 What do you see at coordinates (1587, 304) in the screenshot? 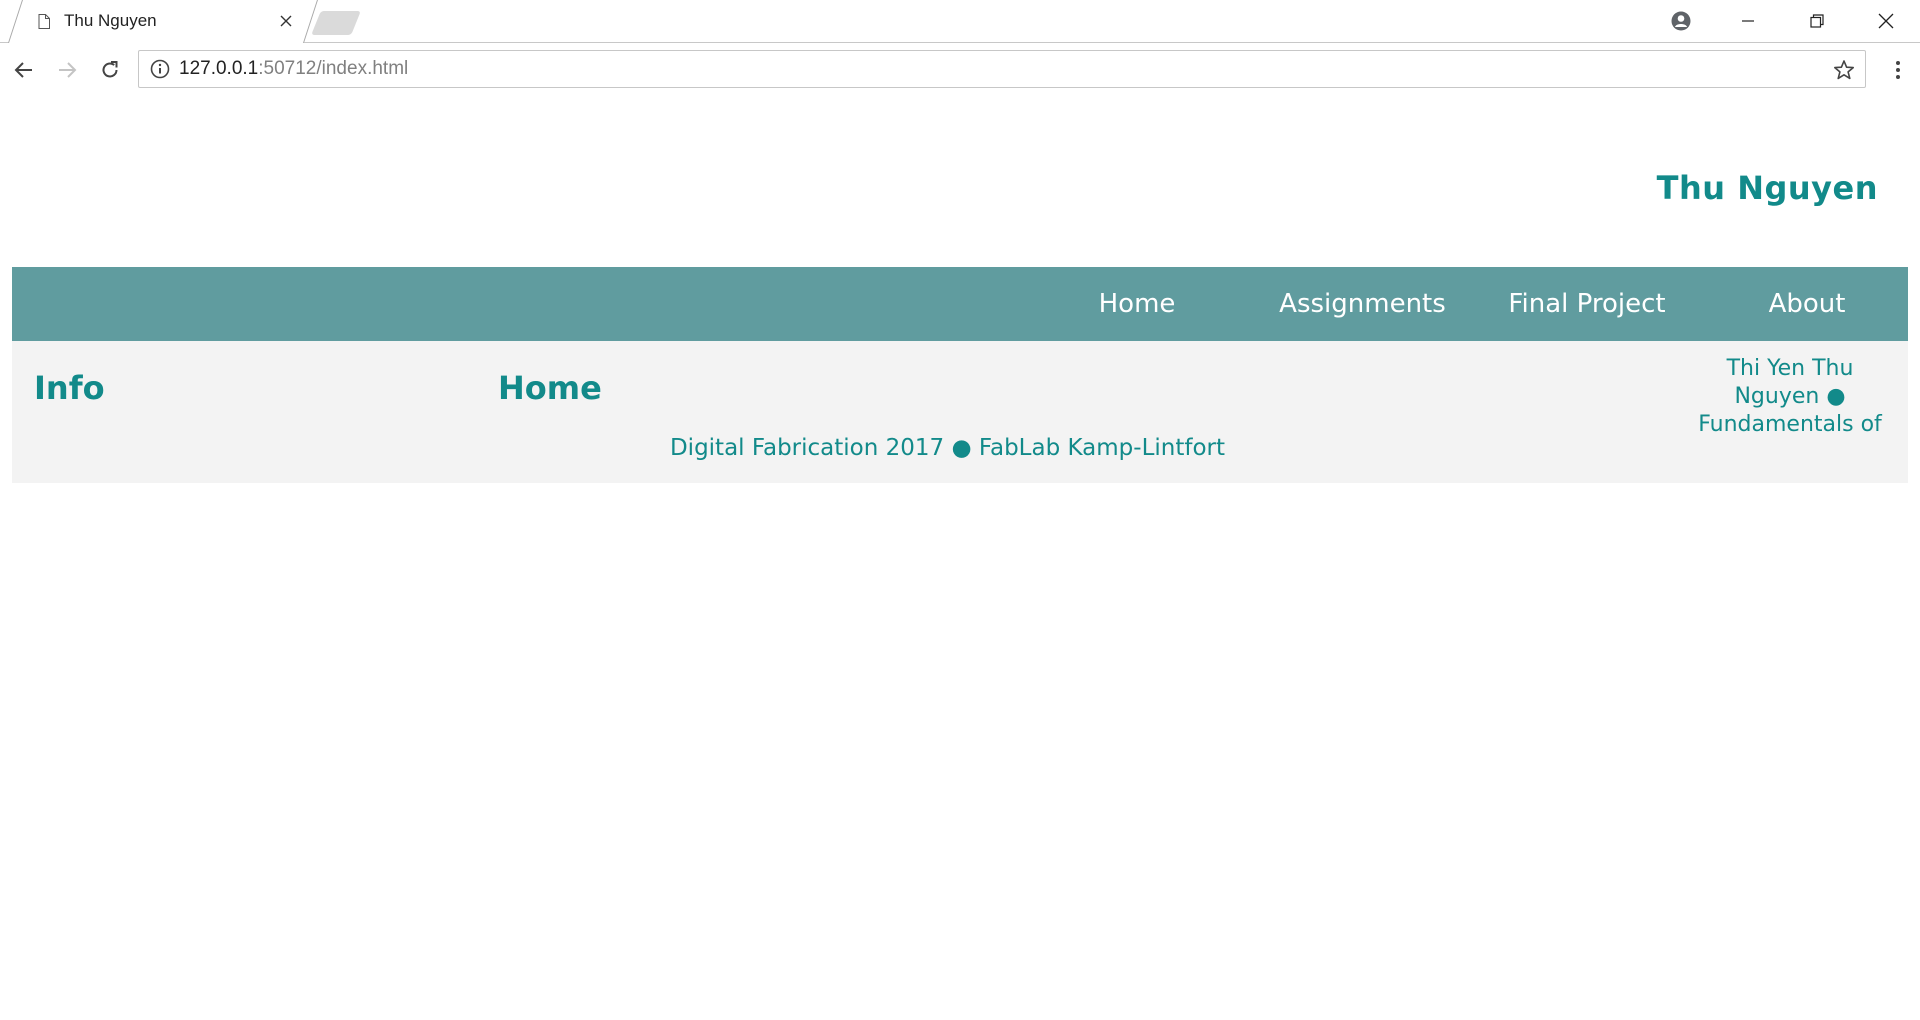
I see `nav-final-project: Final Project` at bounding box center [1587, 304].